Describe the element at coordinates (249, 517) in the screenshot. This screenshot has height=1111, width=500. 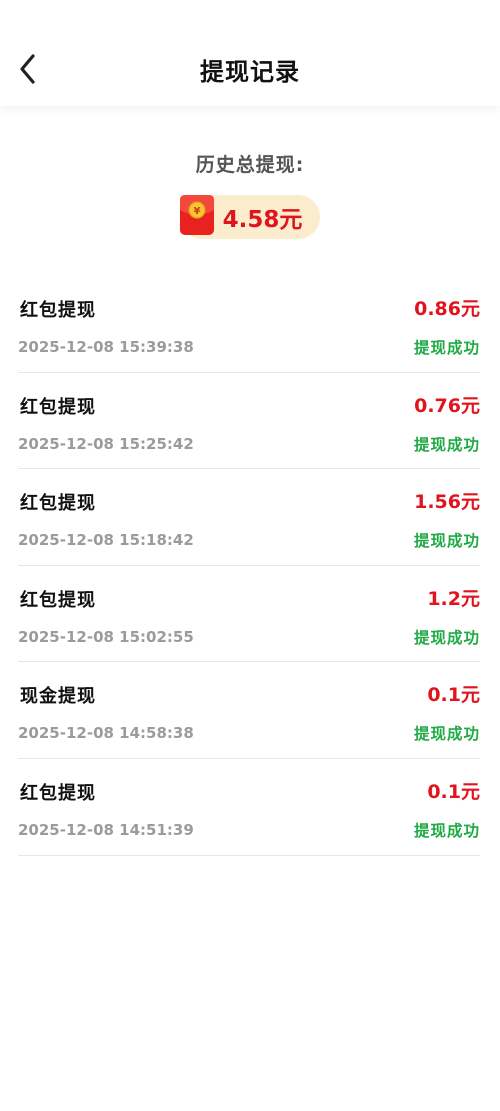
I see `record-row: 红包提现 2025-12-08 15:18:42 1.56元 提现成功` at that location.